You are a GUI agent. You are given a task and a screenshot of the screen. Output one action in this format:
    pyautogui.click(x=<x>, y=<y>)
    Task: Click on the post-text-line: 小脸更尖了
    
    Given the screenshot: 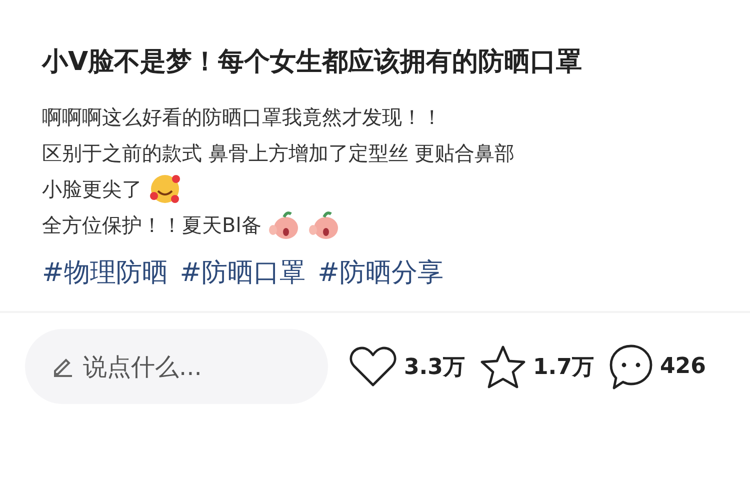 What is the action you would take?
    pyautogui.click(x=92, y=189)
    